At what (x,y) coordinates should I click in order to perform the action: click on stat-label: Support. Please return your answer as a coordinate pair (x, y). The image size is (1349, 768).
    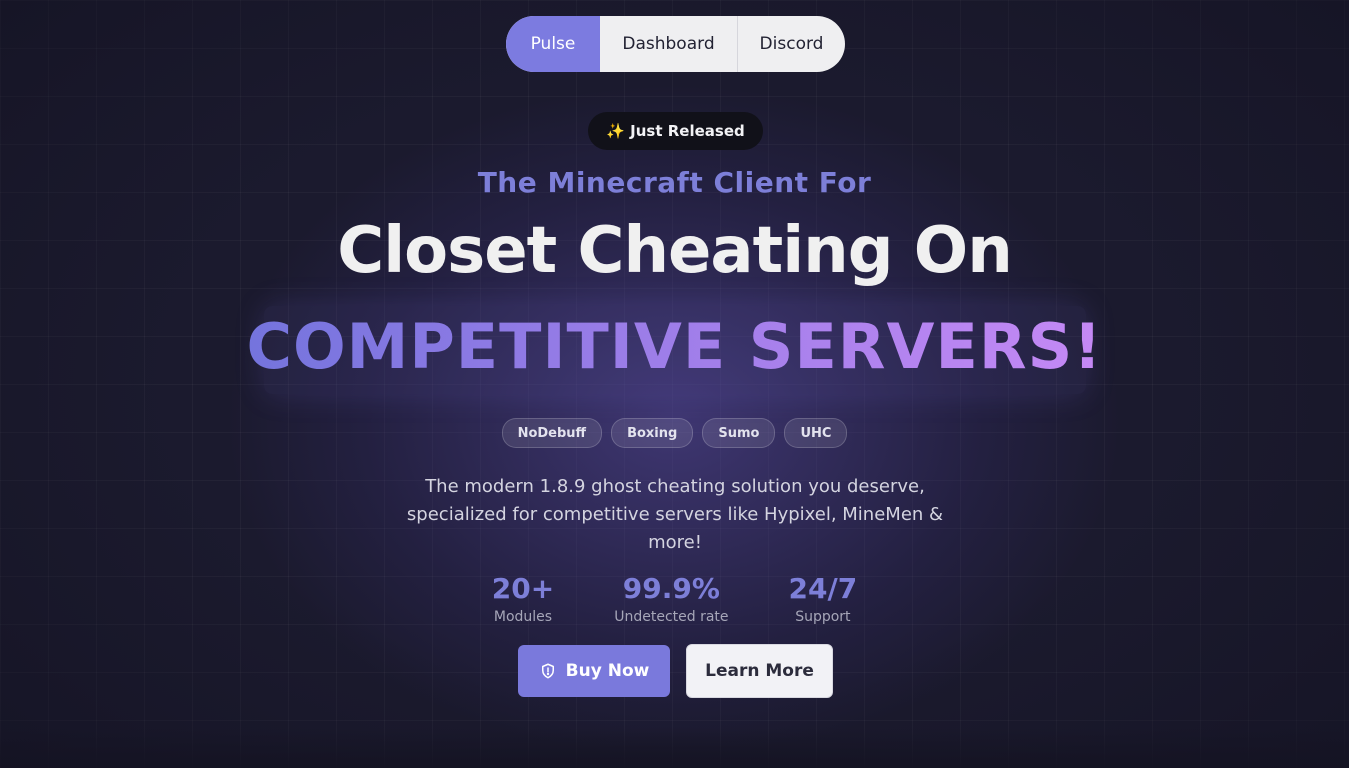
    Looking at the image, I should click on (823, 617).